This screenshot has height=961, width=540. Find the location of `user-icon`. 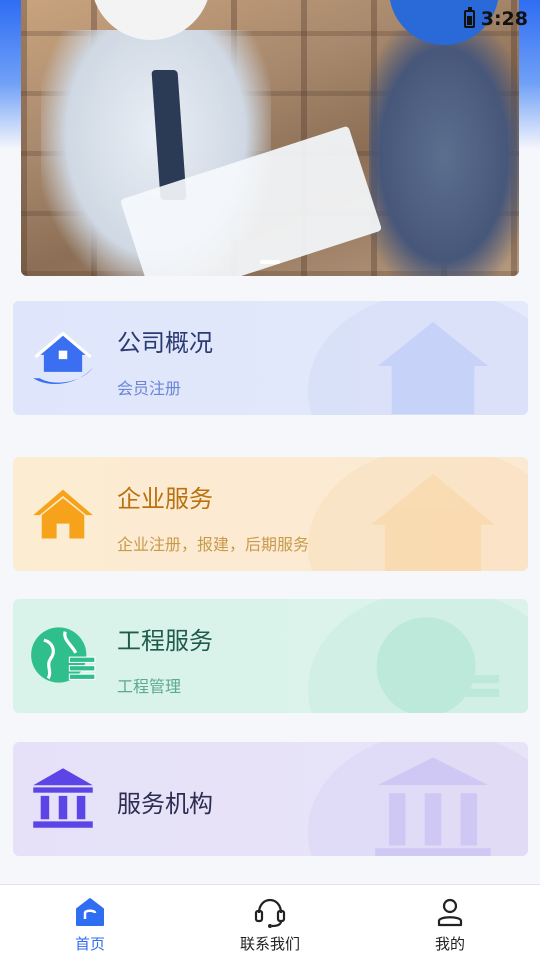

user-icon is located at coordinates (450, 912).